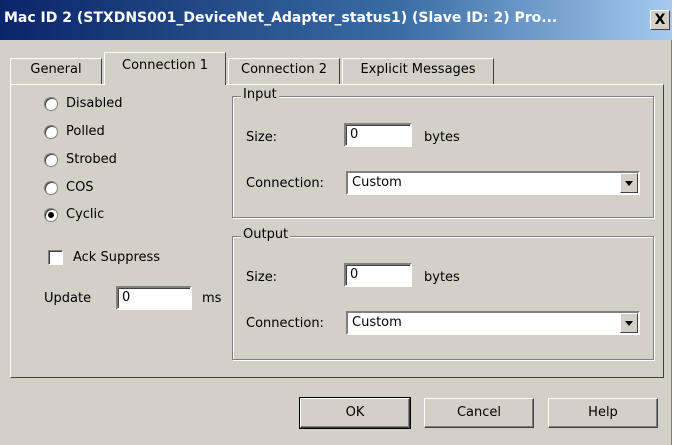 This screenshot has width=682, height=445. I want to click on output-size-label: Size:, so click(262, 277).